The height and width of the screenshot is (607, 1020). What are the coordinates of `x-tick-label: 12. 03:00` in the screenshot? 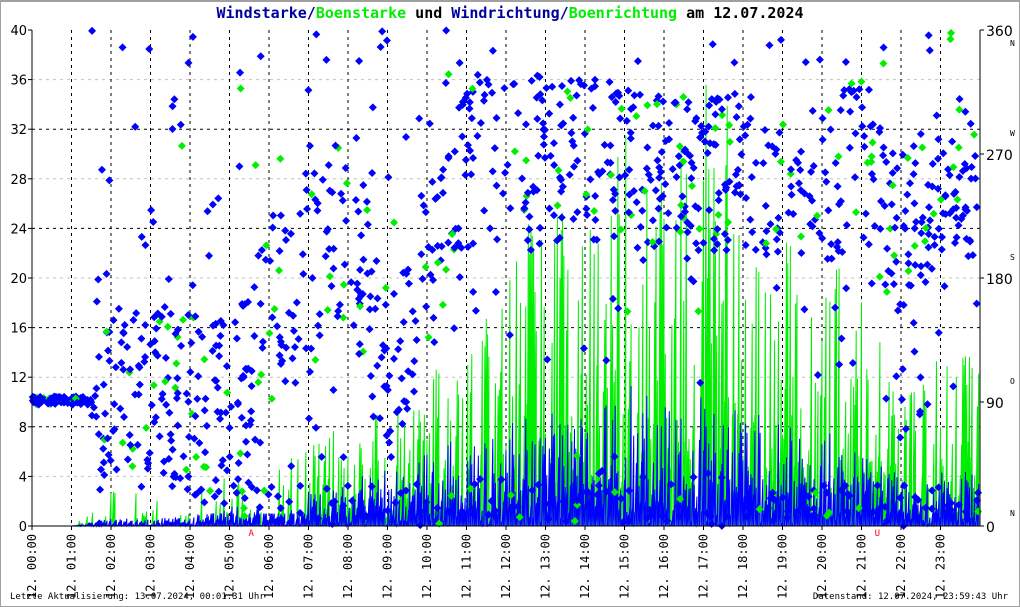 It's located at (151, 566).